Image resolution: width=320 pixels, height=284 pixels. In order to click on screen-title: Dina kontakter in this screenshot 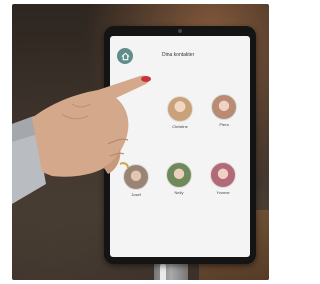, I will do `click(178, 55)`.